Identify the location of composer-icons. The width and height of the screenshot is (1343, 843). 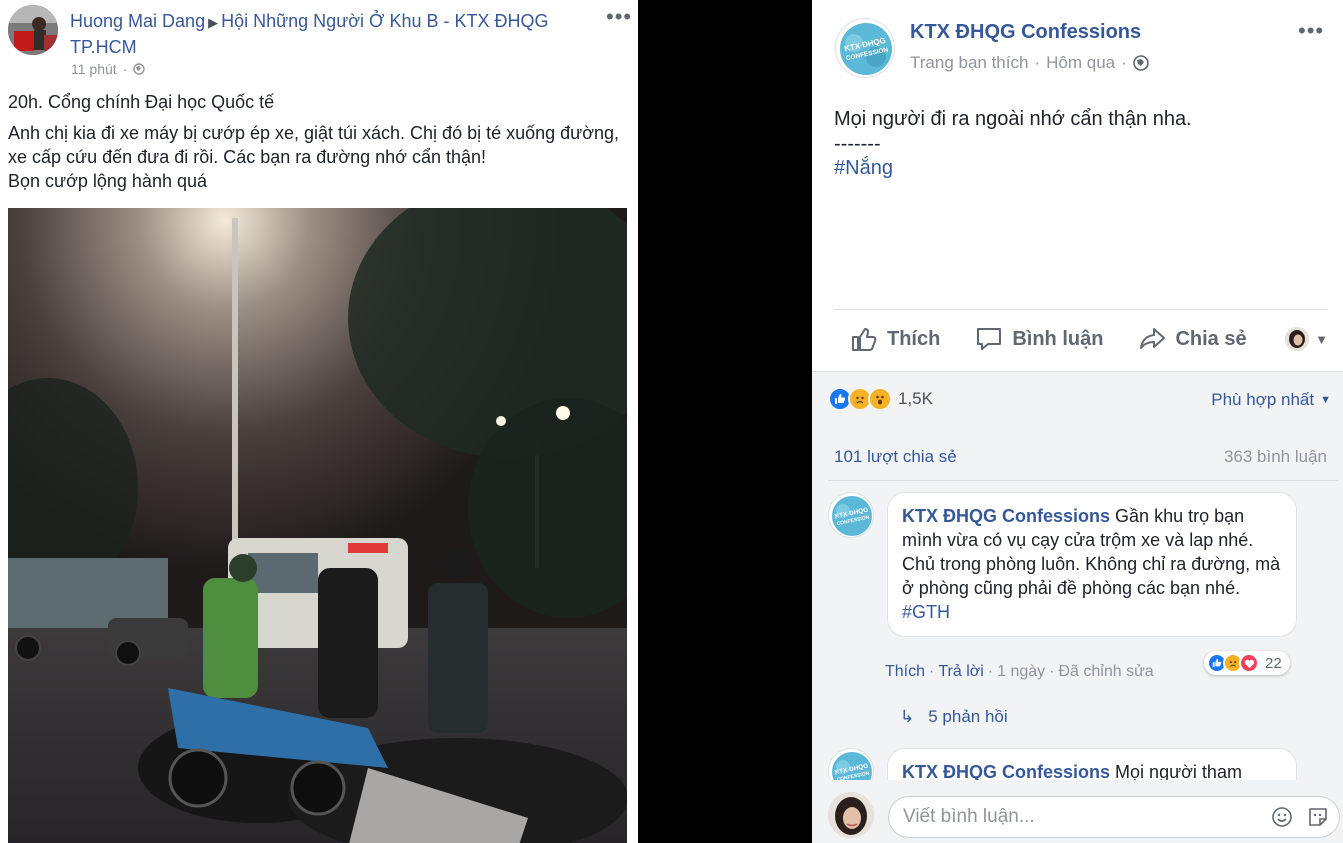
(1300, 817).